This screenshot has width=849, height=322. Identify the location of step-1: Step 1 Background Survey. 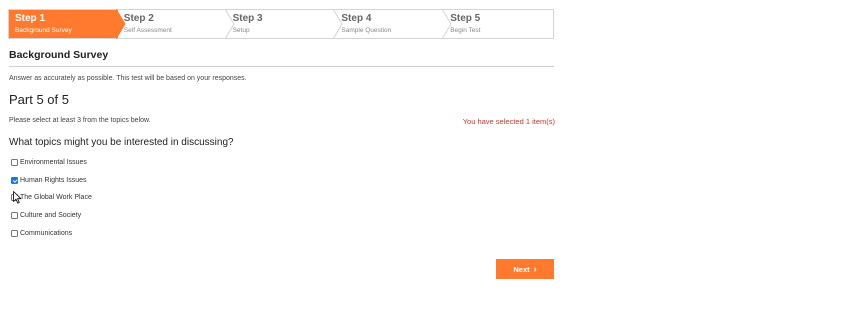
(67, 24).